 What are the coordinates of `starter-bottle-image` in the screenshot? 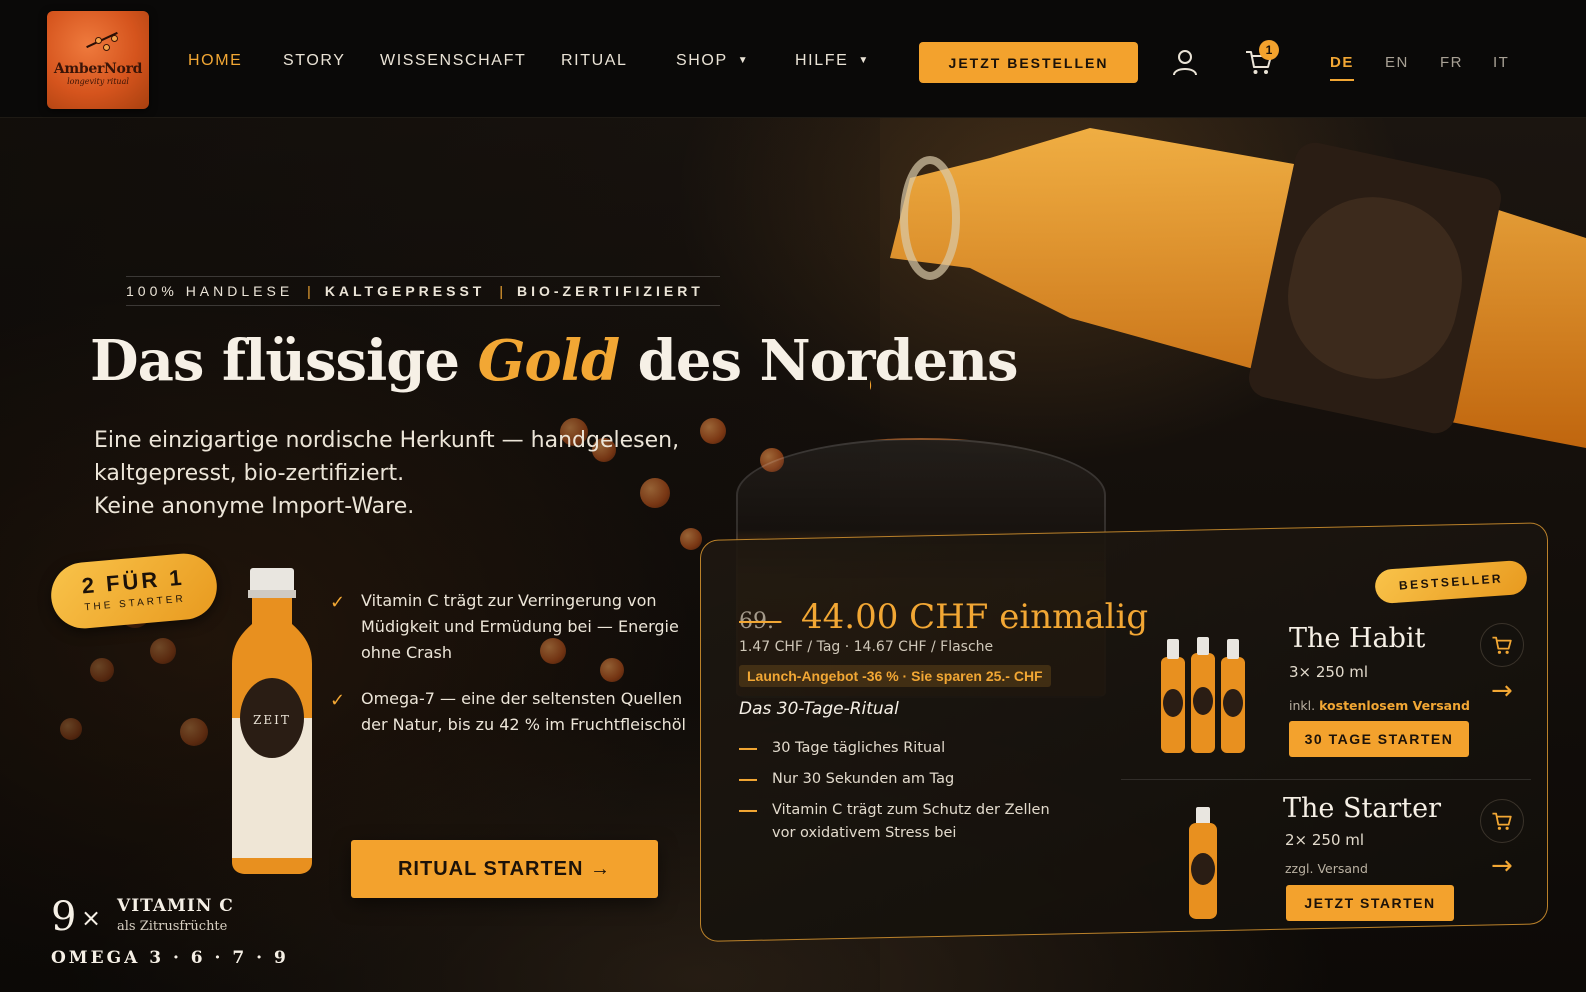 It's located at (1203, 862).